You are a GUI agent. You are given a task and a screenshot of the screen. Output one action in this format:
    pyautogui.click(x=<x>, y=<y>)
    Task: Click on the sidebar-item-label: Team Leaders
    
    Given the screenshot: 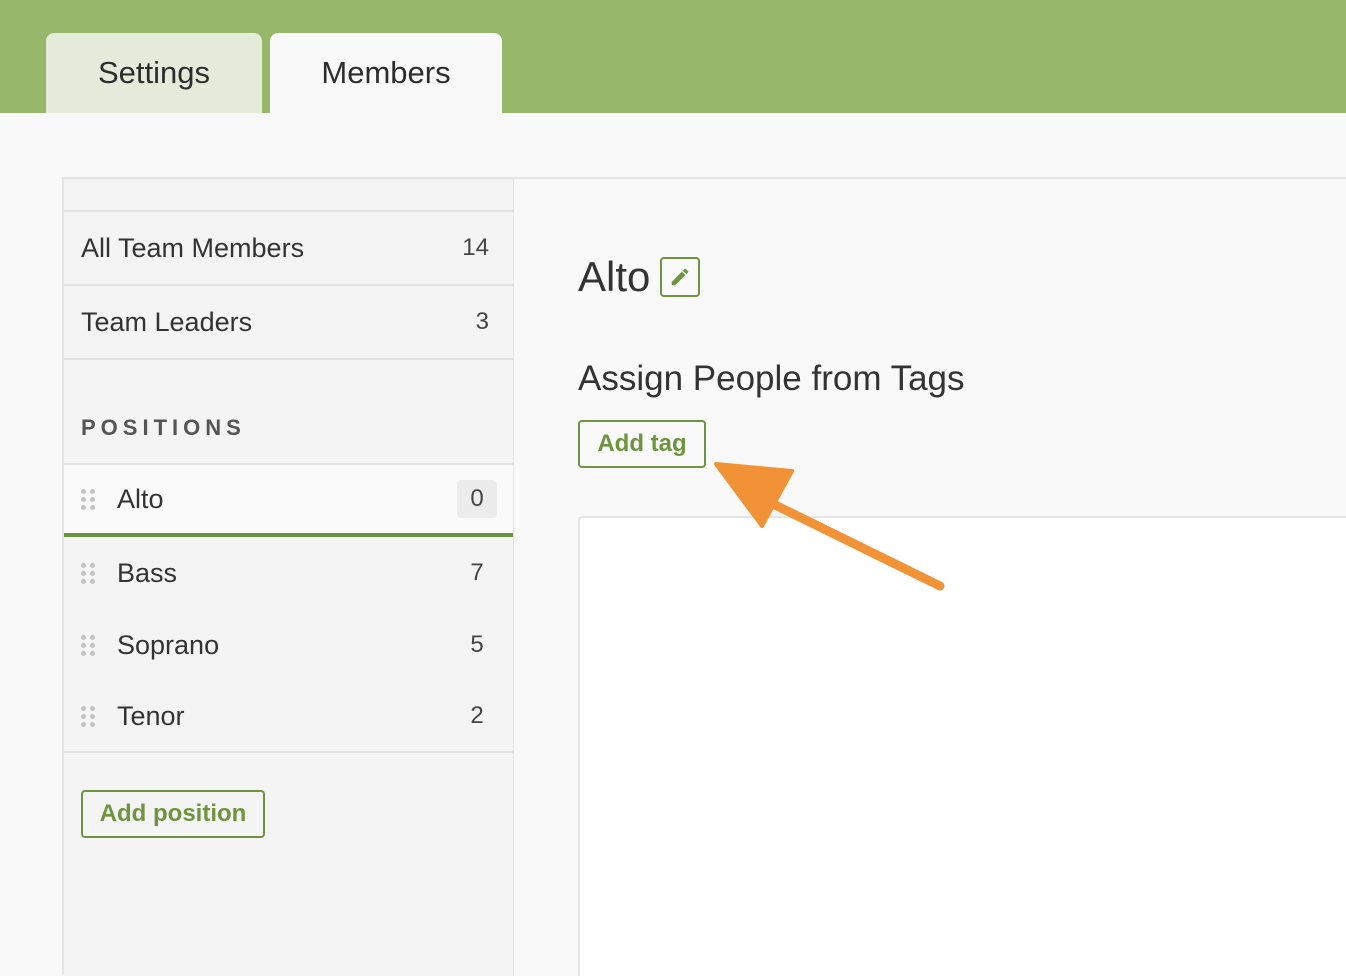 What is the action you would take?
    pyautogui.click(x=167, y=321)
    